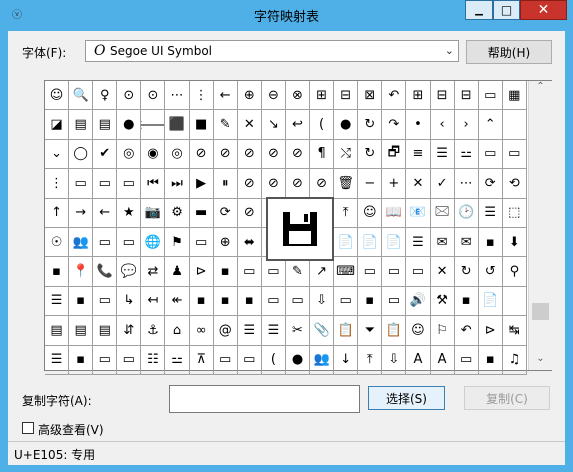 This screenshot has width=573, height=472. What do you see at coordinates (57, 213) in the screenshot?
I see `character-cell: ↑` at bounding box center [57, 213].